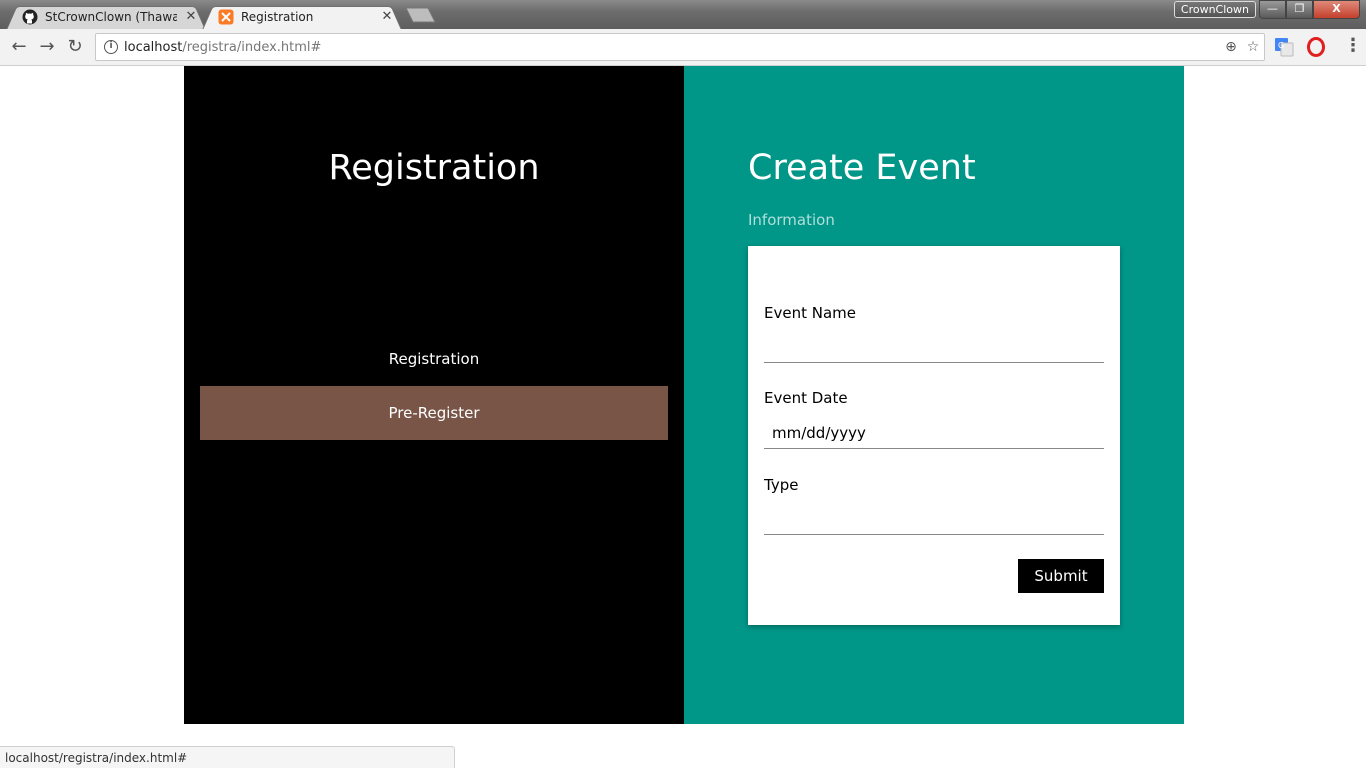 This screenshot has height=769, width=1366. Describe the element at coordinates (111, 47) in the screenshot. I see `info-icon: i` at that location.